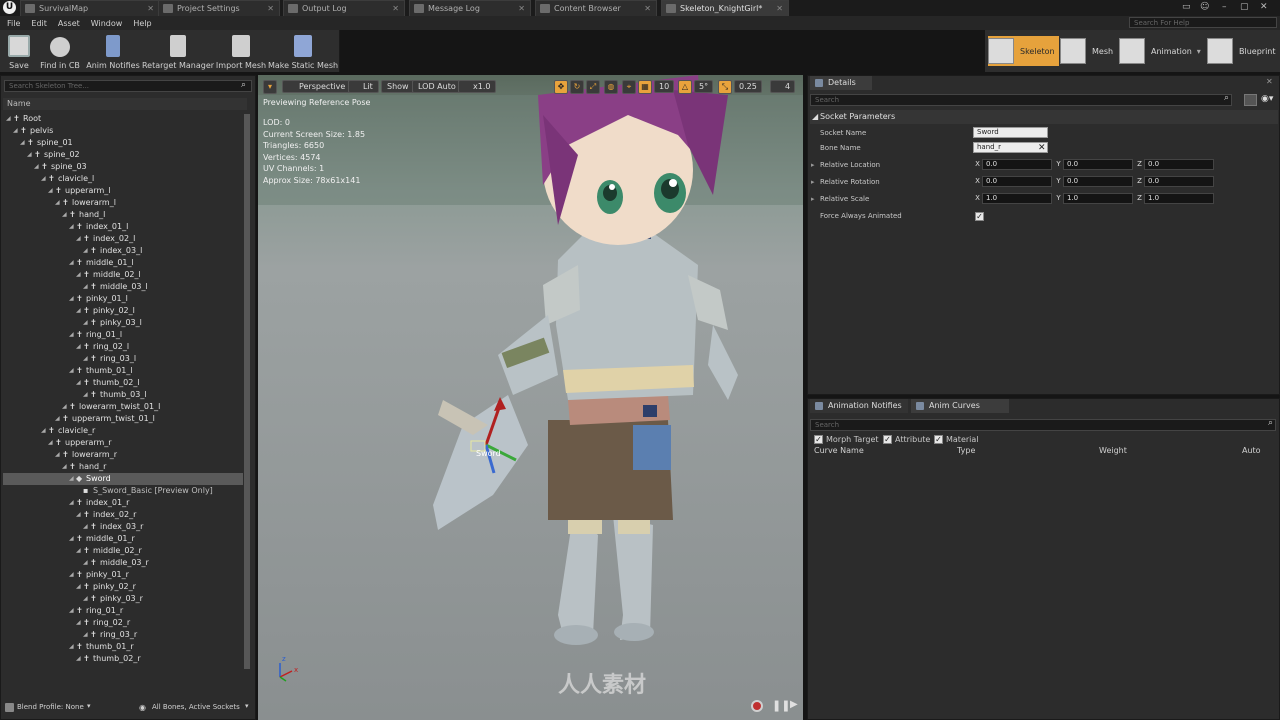 The height and width of the screenshot is (720, 1280). What do you see at coordinates (1113, 450) in the screenshot?
I see `weight-column: Weight` at bounding box center [1113, 450].